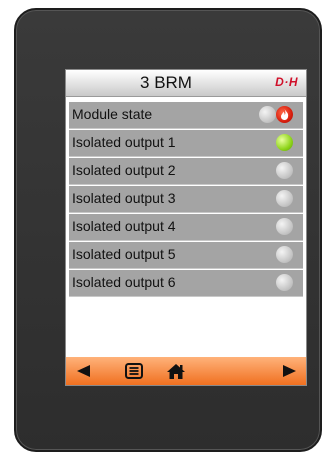 The height and width of the screenshot is (456, 335). What do you see at coordinates (124, 142) in the screenshot?
I see `list-item-label: Isolated output 1` at bounding box center [124, 142].